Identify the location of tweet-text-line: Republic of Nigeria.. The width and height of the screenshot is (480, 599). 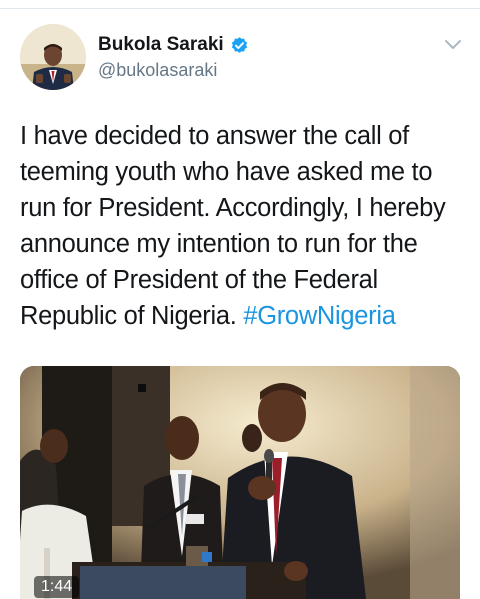
(128, 316).